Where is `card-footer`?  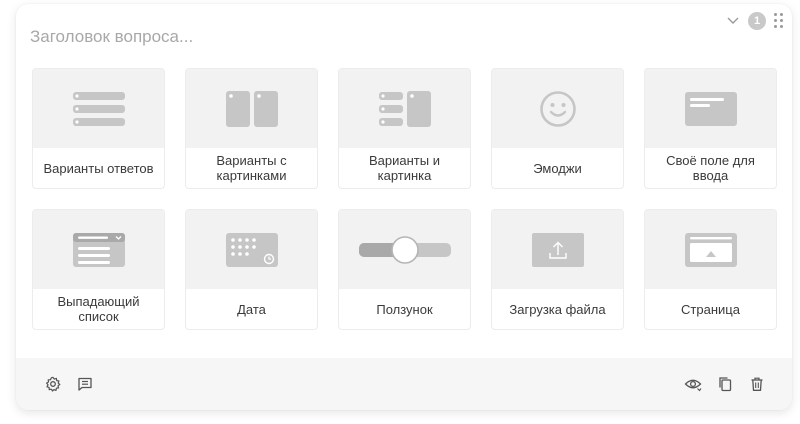
card-footer is located at coordinates (404, 384).